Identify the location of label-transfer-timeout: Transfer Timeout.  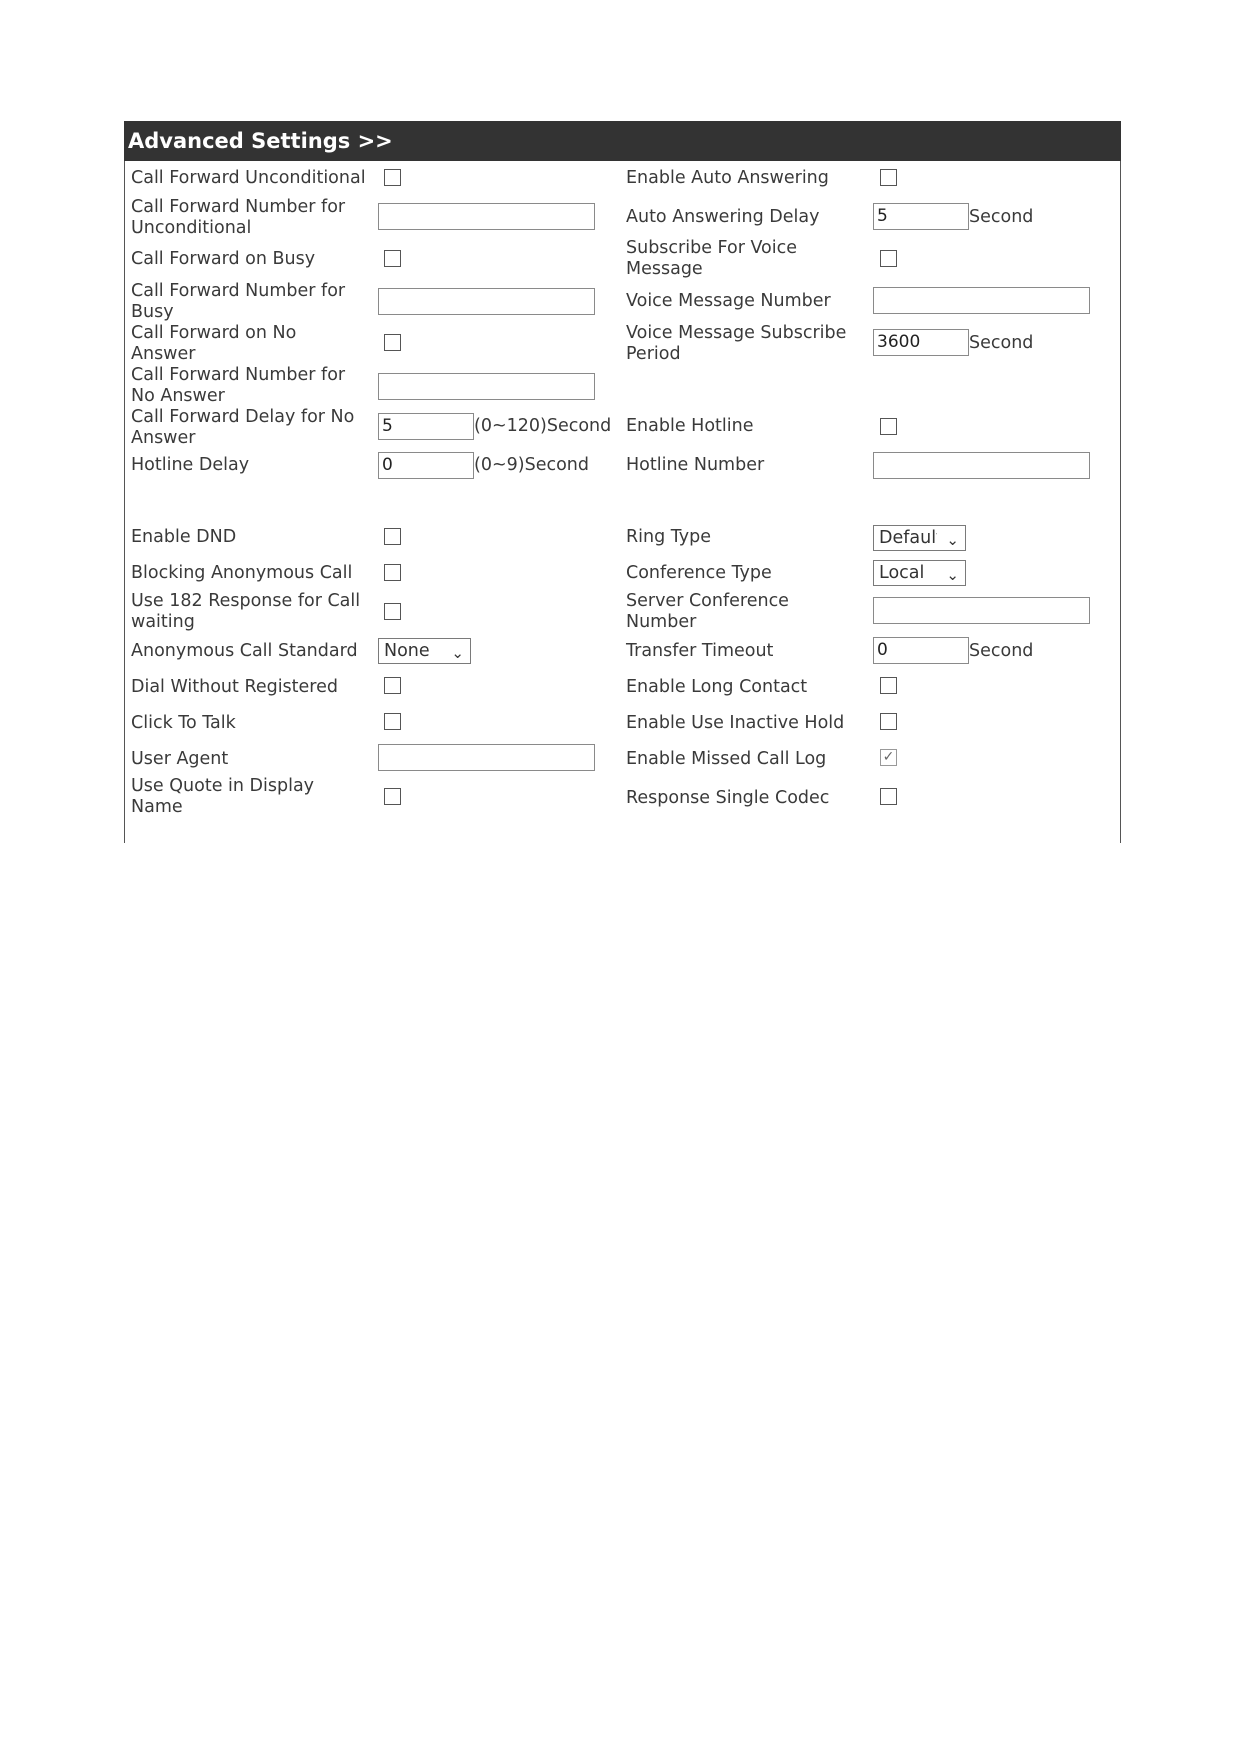
(700, 651).